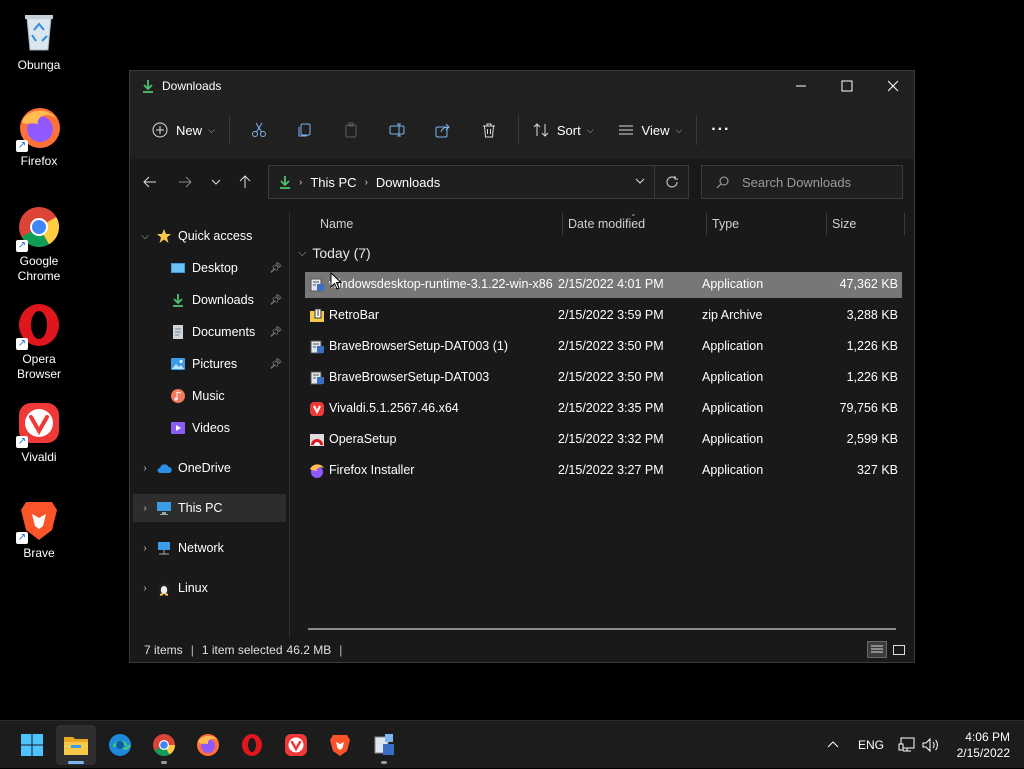 This screenshot has height=769, width=1024. What do you see at coordinates (333, 182) in the screenshot?
I see `breadcrumb-this-pc: This PC` at bounding box center [333, 182].